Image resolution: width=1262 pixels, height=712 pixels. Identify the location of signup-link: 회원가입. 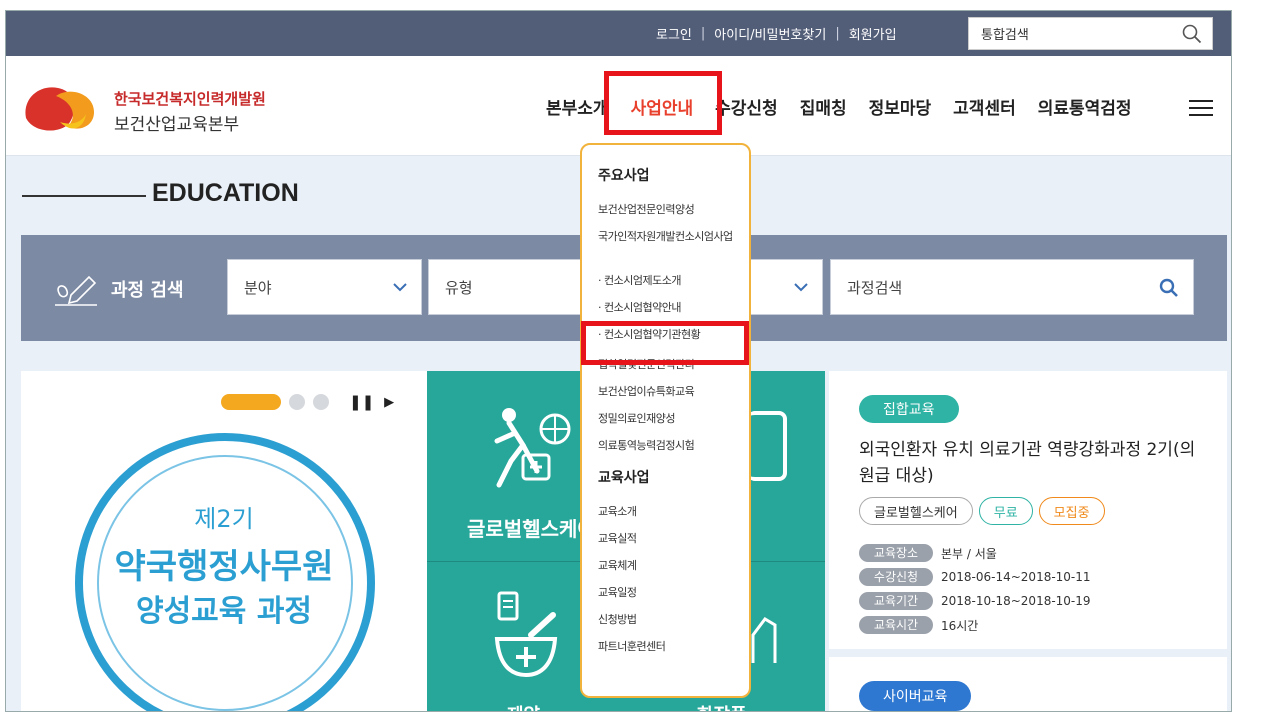
(873, 33).